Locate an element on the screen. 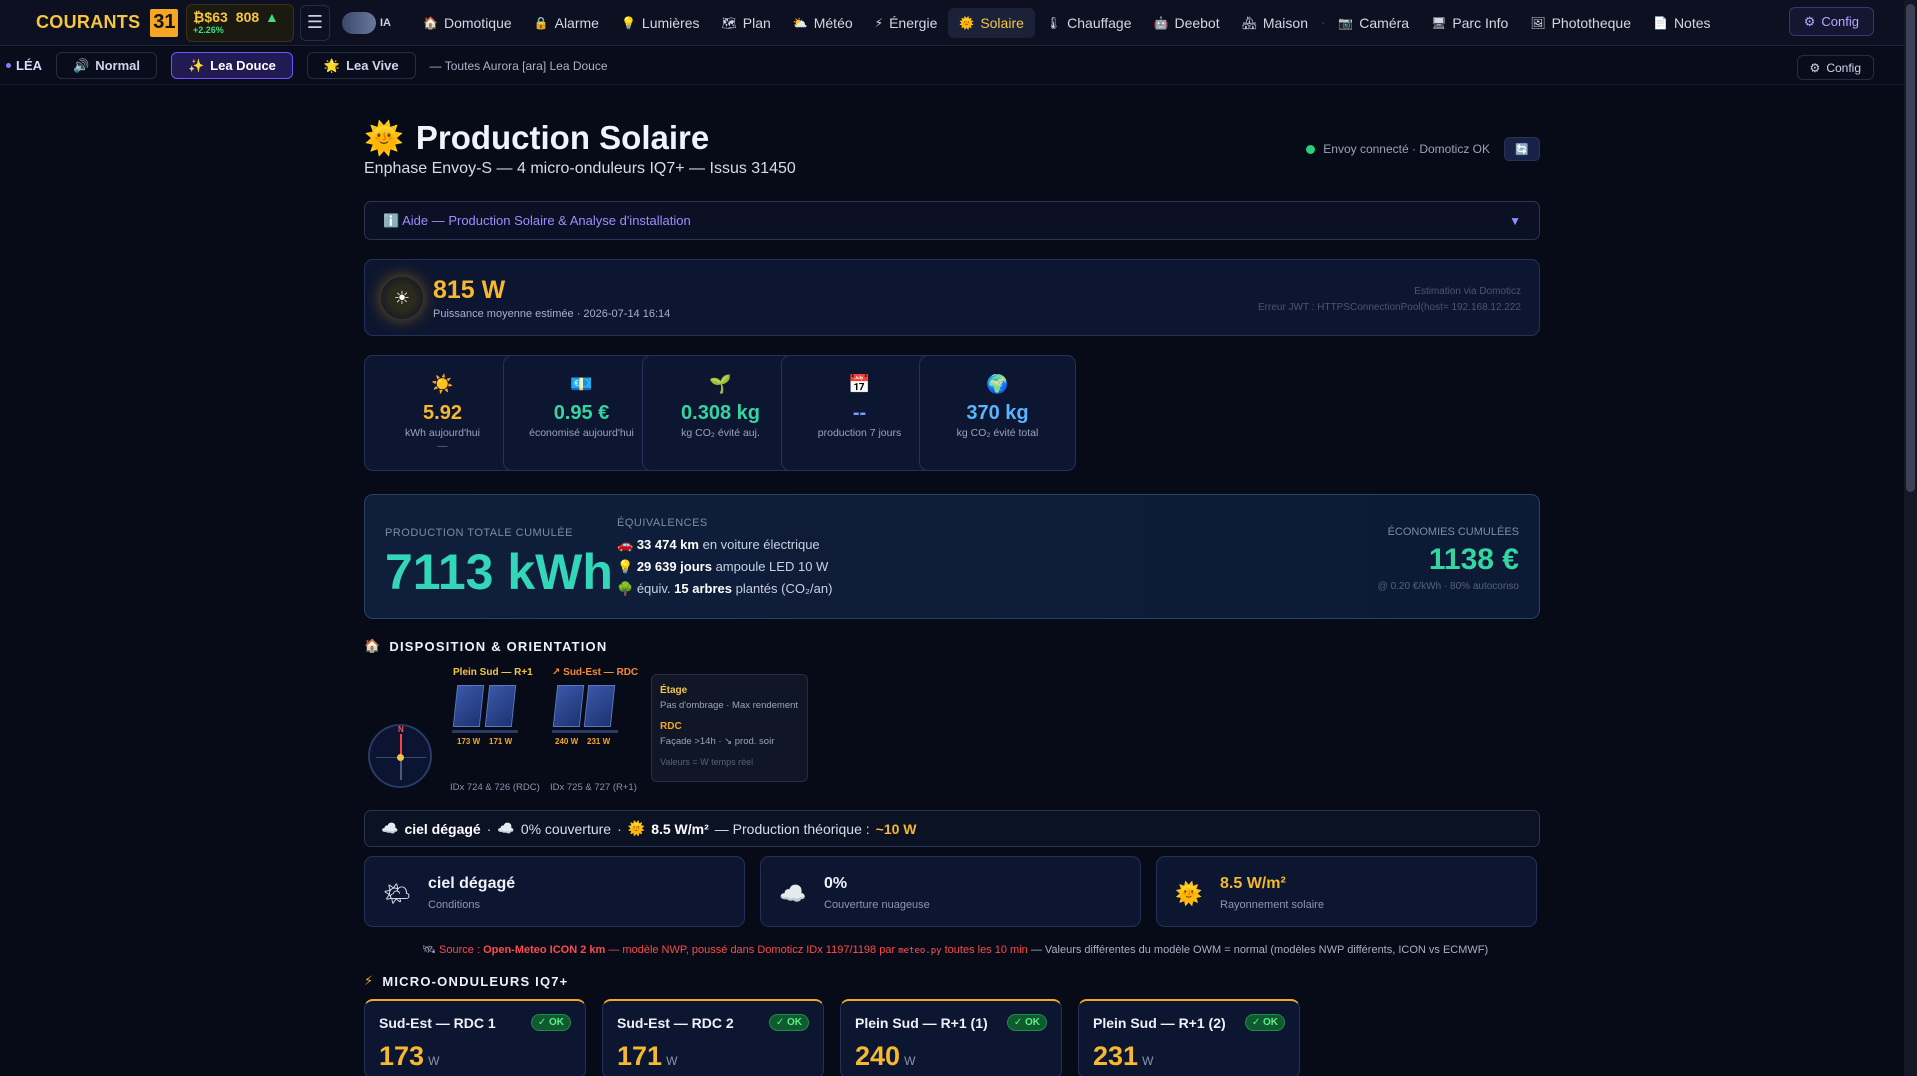  source-script: meteo.py is located at coordinates (920, 951).